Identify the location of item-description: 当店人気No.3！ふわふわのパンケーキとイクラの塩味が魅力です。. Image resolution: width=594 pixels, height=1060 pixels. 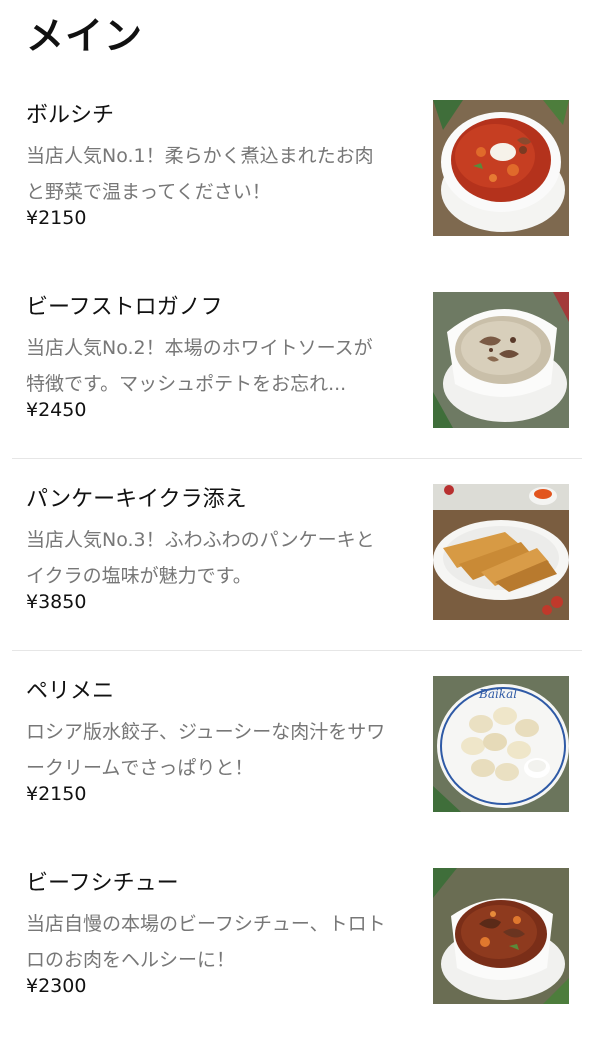
(200, 558).